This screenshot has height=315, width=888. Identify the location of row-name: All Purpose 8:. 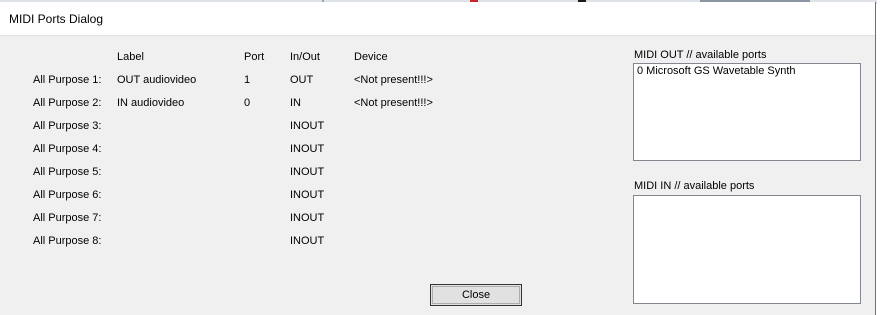
(67, 241).